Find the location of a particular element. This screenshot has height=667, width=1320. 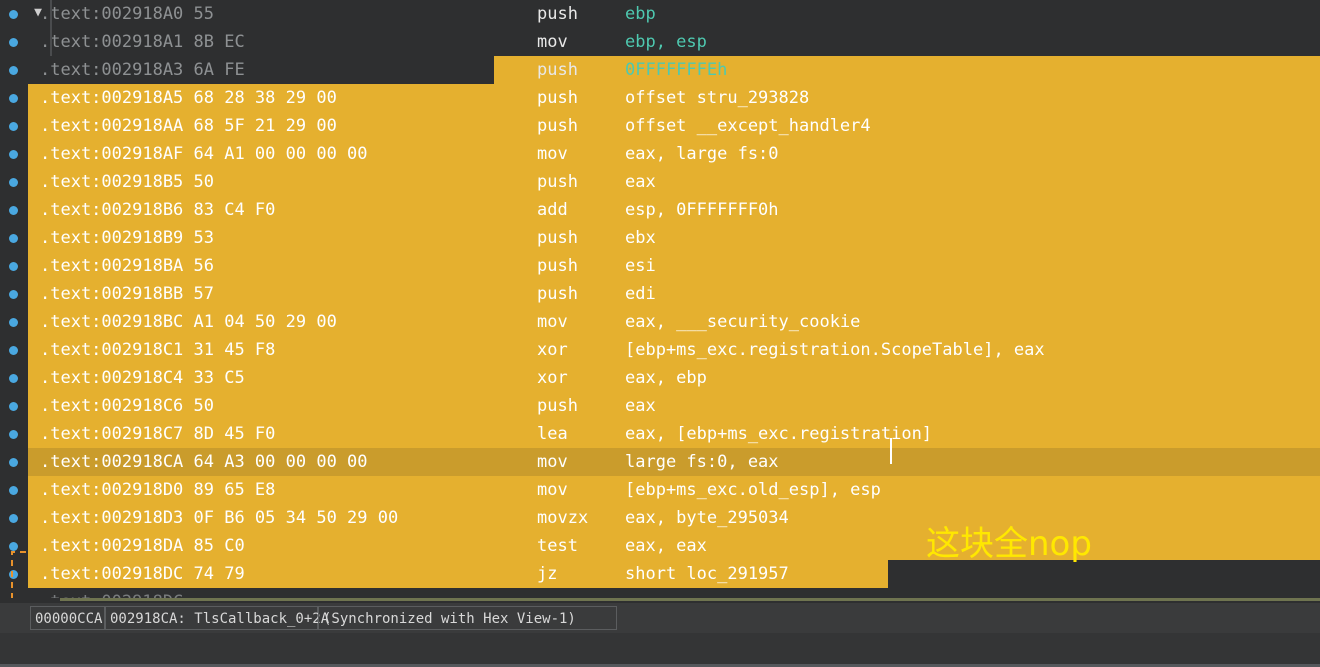

line-operands: eax is located at coordinates (640, 406).